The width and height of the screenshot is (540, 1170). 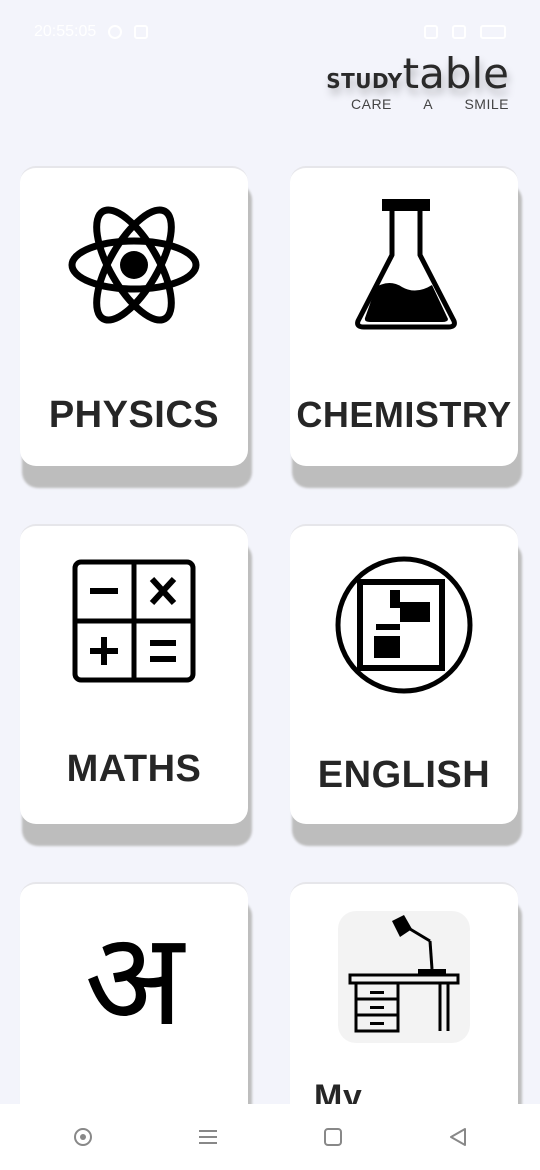 I want to click on tagline-word-smile: SMILE, so click(x=486, y=104).